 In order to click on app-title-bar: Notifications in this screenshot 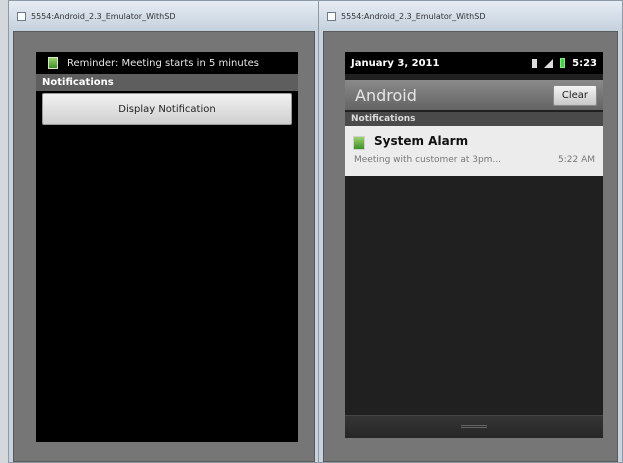, I will do `click(167, 82)`.